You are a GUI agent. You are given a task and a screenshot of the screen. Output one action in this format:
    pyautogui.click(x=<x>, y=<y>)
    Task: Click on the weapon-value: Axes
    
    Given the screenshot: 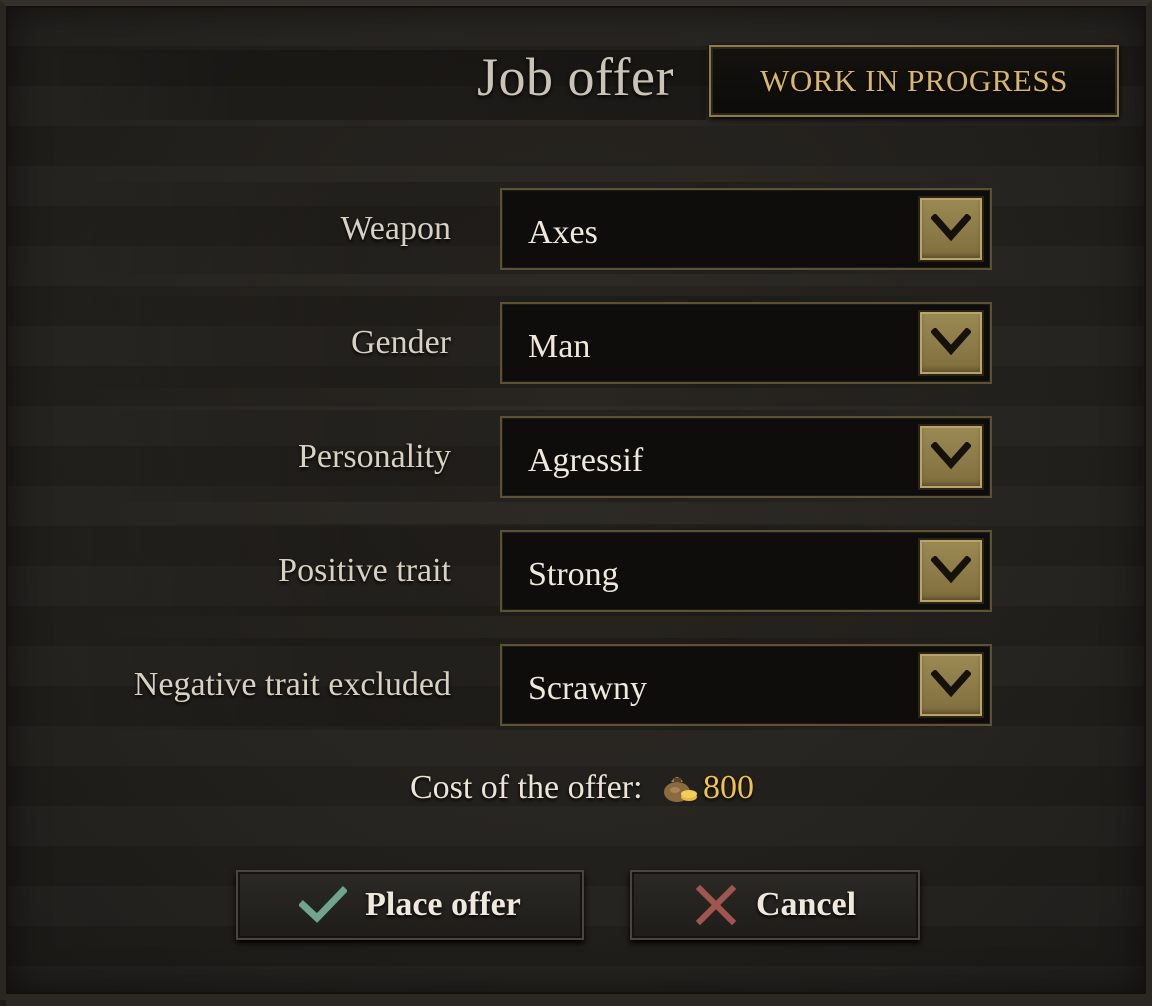 What is the action you would take?
    pyautogui.click(x=563, y=232)
    